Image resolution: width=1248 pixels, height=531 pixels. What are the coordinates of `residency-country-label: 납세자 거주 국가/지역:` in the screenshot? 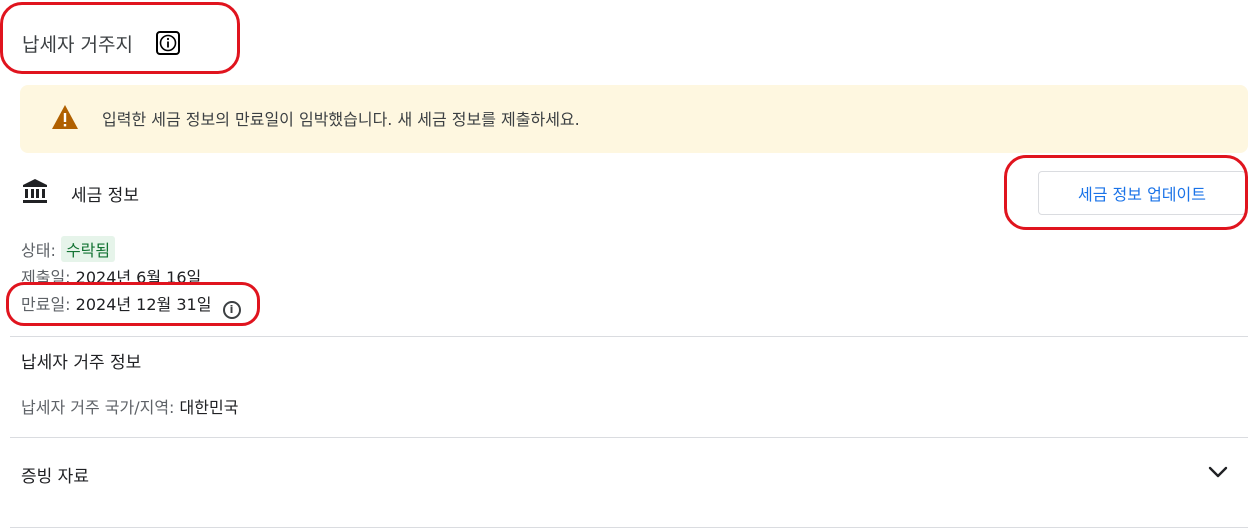 It's located at (98, 407).